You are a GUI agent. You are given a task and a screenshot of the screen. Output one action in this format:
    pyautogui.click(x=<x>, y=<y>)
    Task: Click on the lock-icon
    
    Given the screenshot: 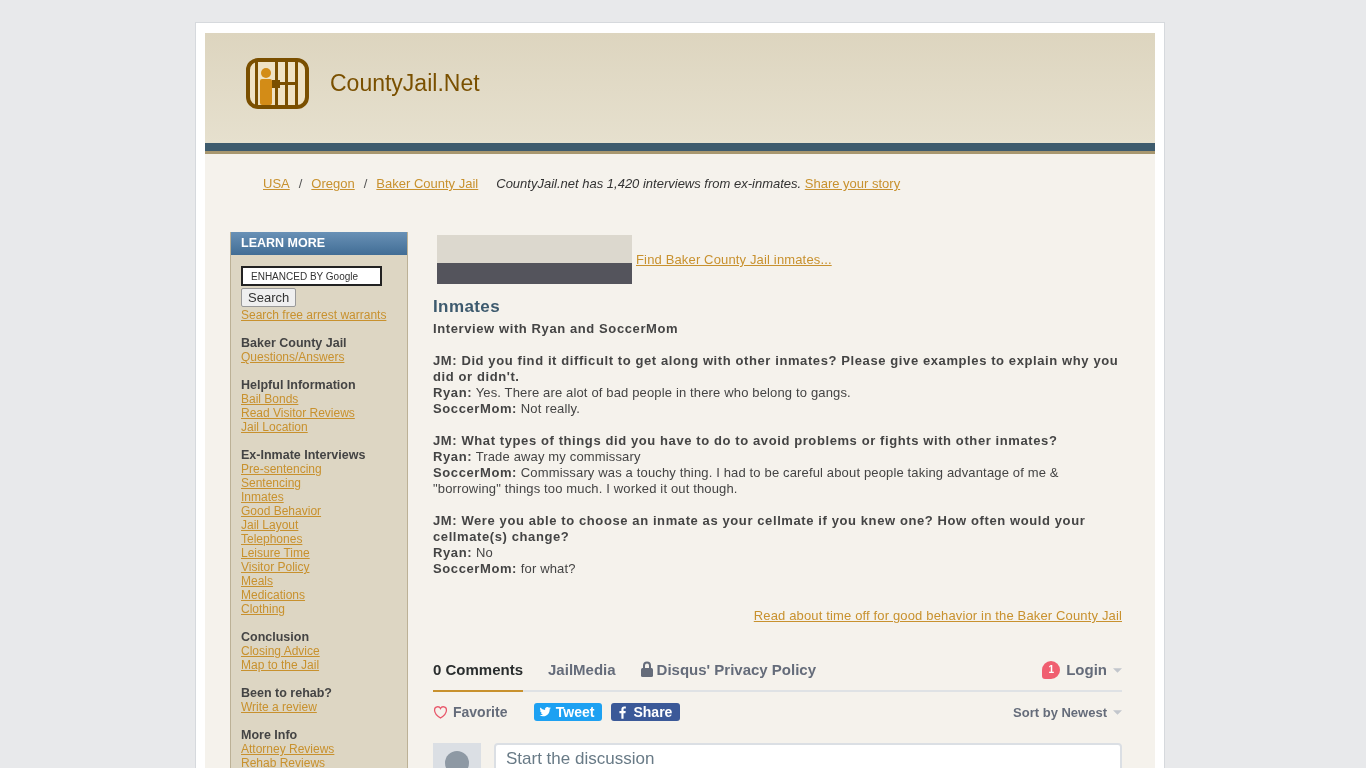 What is the action you would take?
    pyautogui.click(x=646, y=668)
    